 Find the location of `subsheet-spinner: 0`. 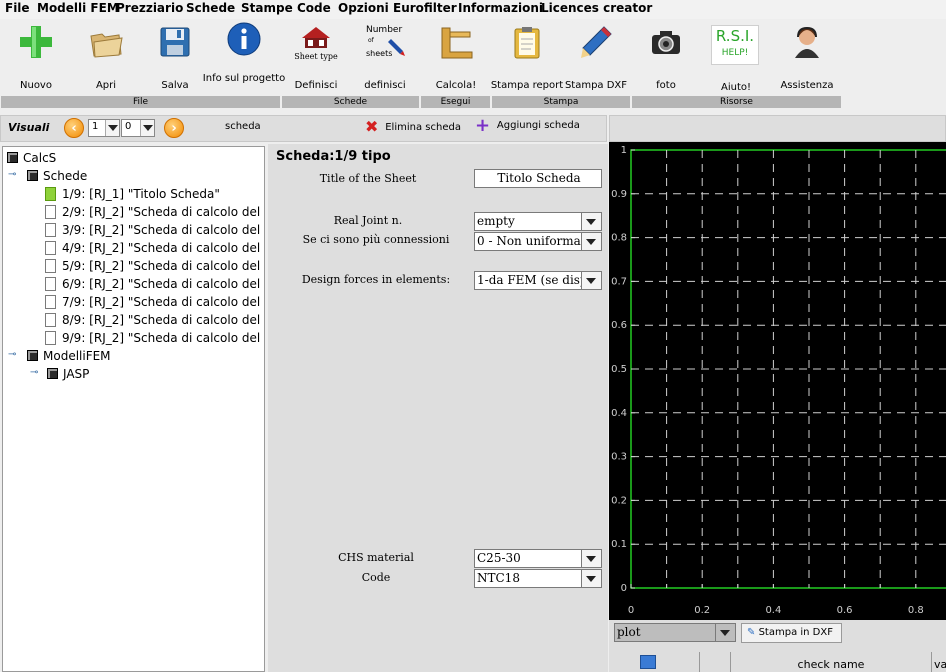

subsheet-spinner: 0 is located at coordinates (138, 128).